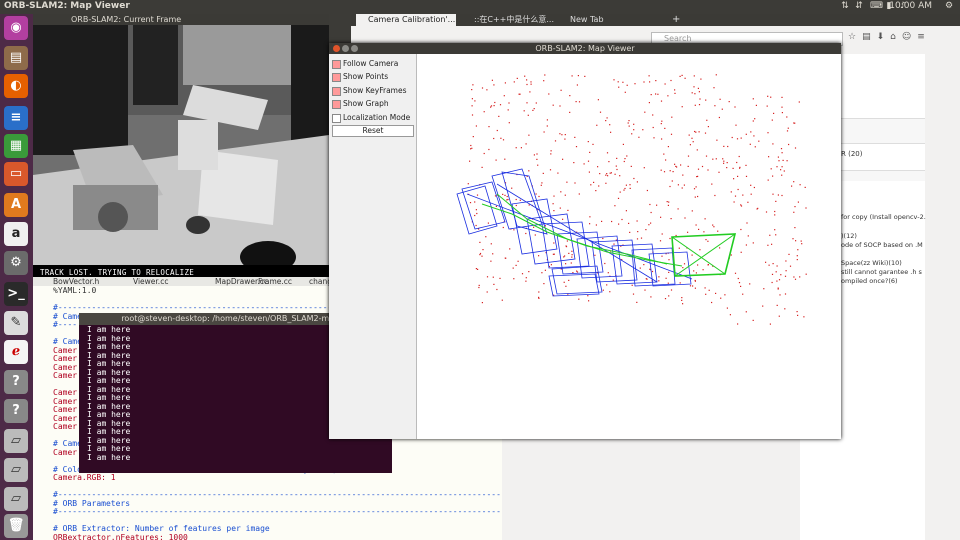 This screenshot has height=540, width=960. Describe the element at coordinates (16, 58) in the screenshot. I see `files-icon: ▤` at that location.